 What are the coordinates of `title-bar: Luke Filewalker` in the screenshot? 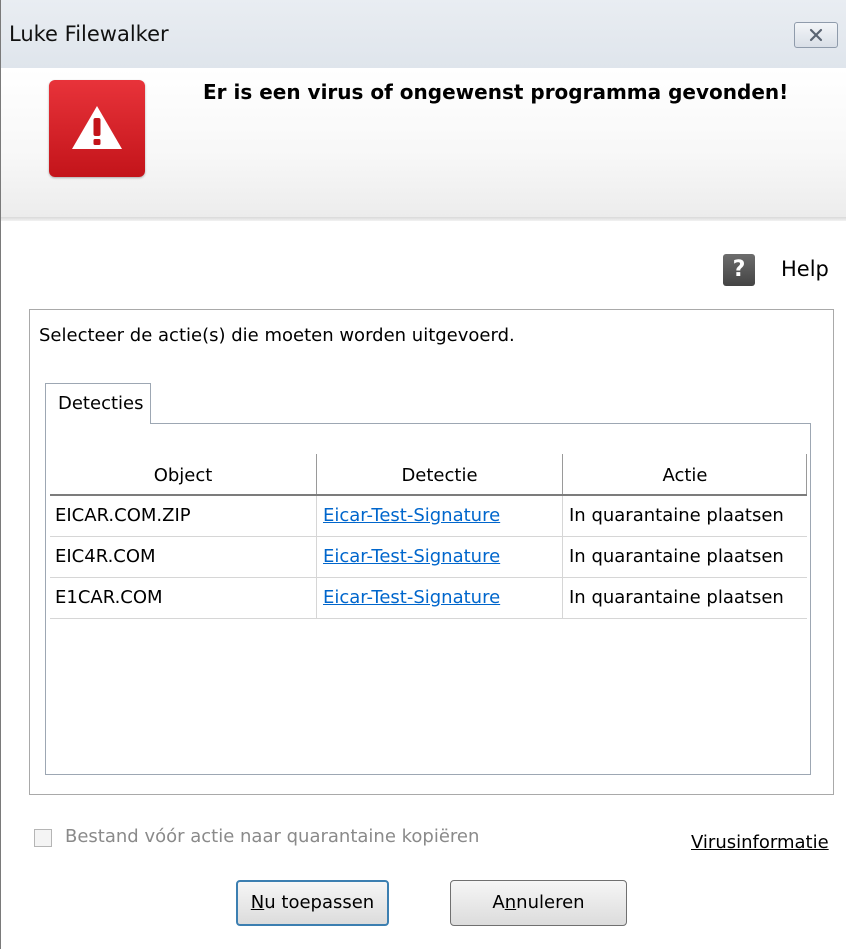 It's located at (423, 34).